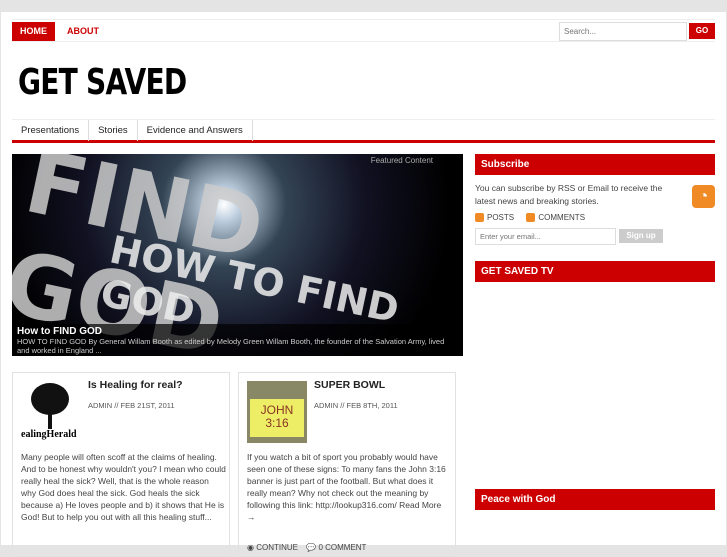 The width and height of the screenshot is (727, 557). I want to click on post-thumbnail: ealingHerald, so click(51, 412).